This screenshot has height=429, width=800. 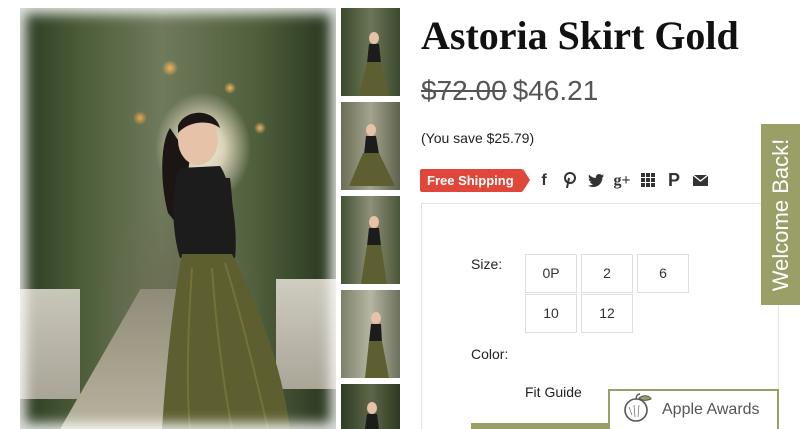 What do you see at coordinates (607, 313) in the screenshot?
I see `size-option-12: 12` at bounding box center [607, 313].